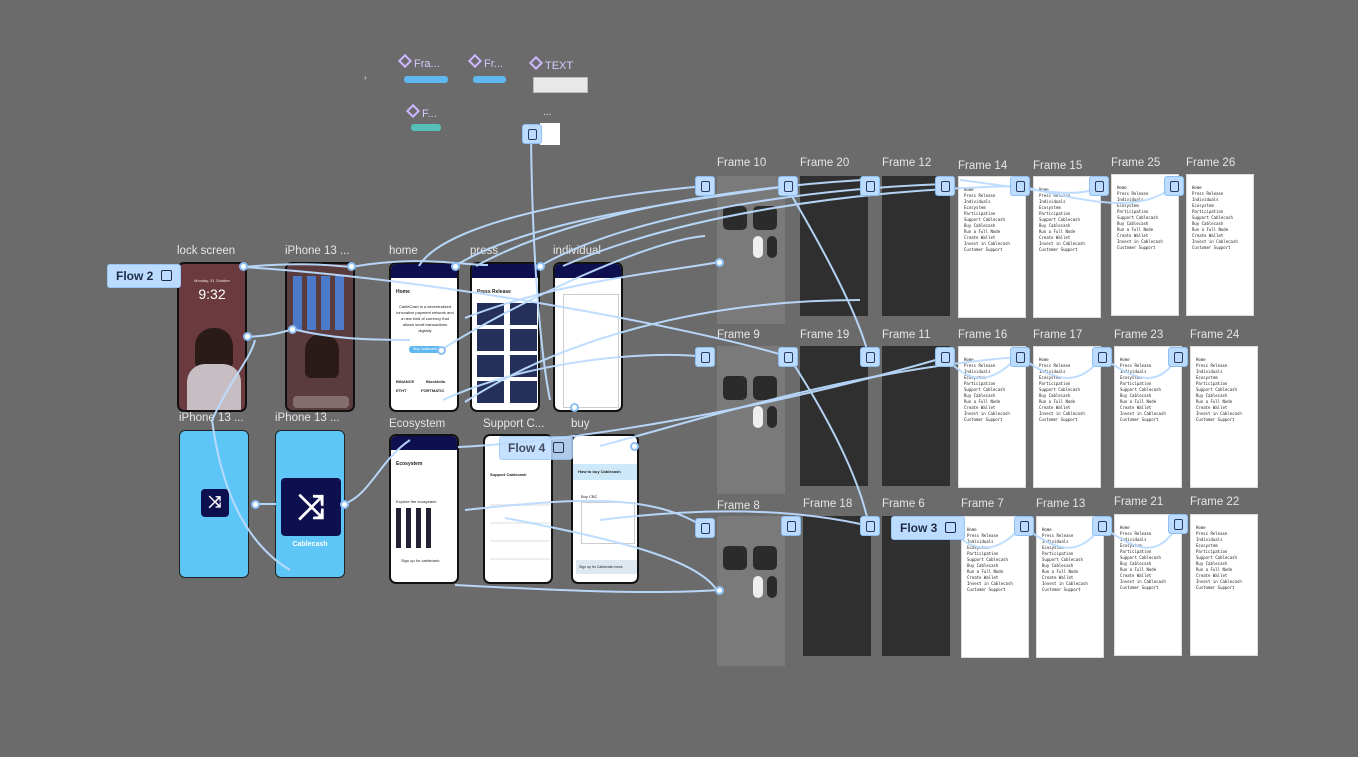 This screenshot has height=757, width=1358. Describe the element at coordinates (982, 166) in the screenshot. I see `frame-label-14: Frame 14` at that location.